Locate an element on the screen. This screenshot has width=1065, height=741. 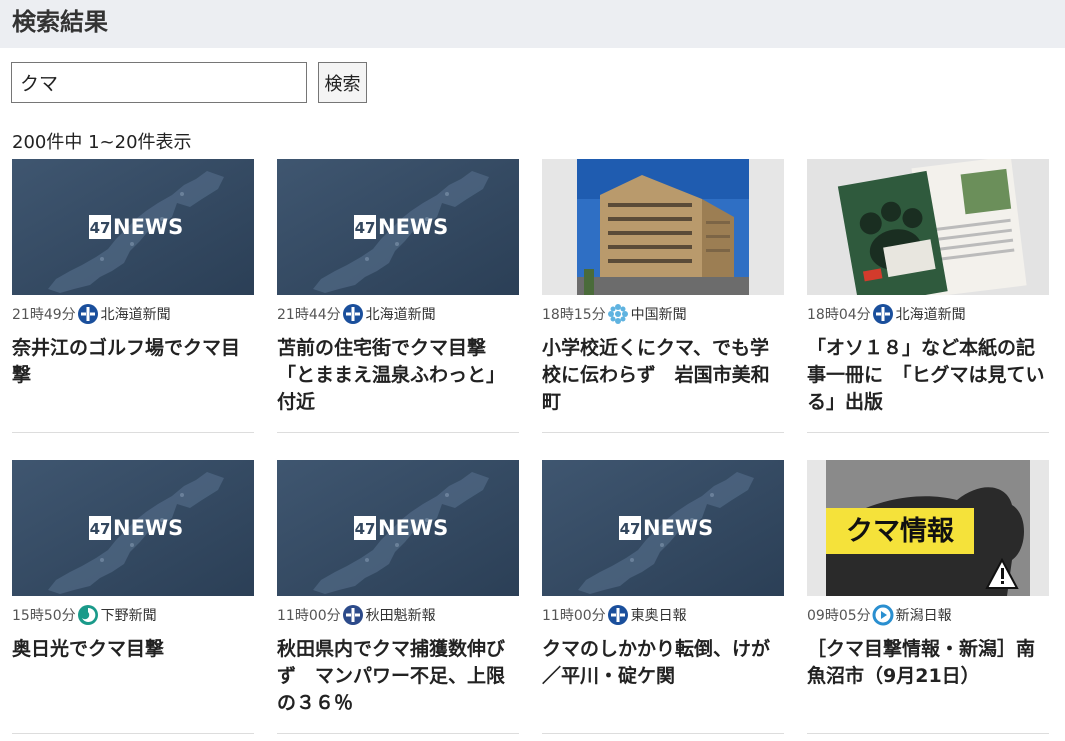
article-meta: 11時00分 秋田魁新報 is located at coordinates (398, 615).